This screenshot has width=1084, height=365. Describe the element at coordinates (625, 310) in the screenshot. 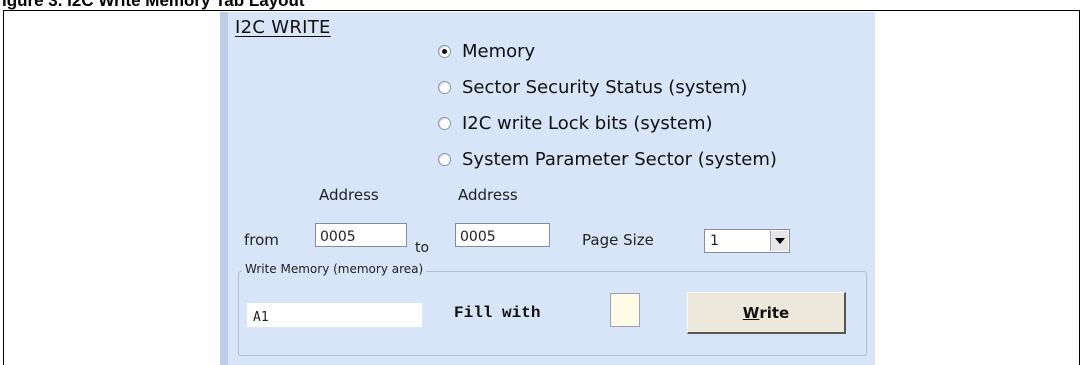

I see `fill-with-input` at that location.